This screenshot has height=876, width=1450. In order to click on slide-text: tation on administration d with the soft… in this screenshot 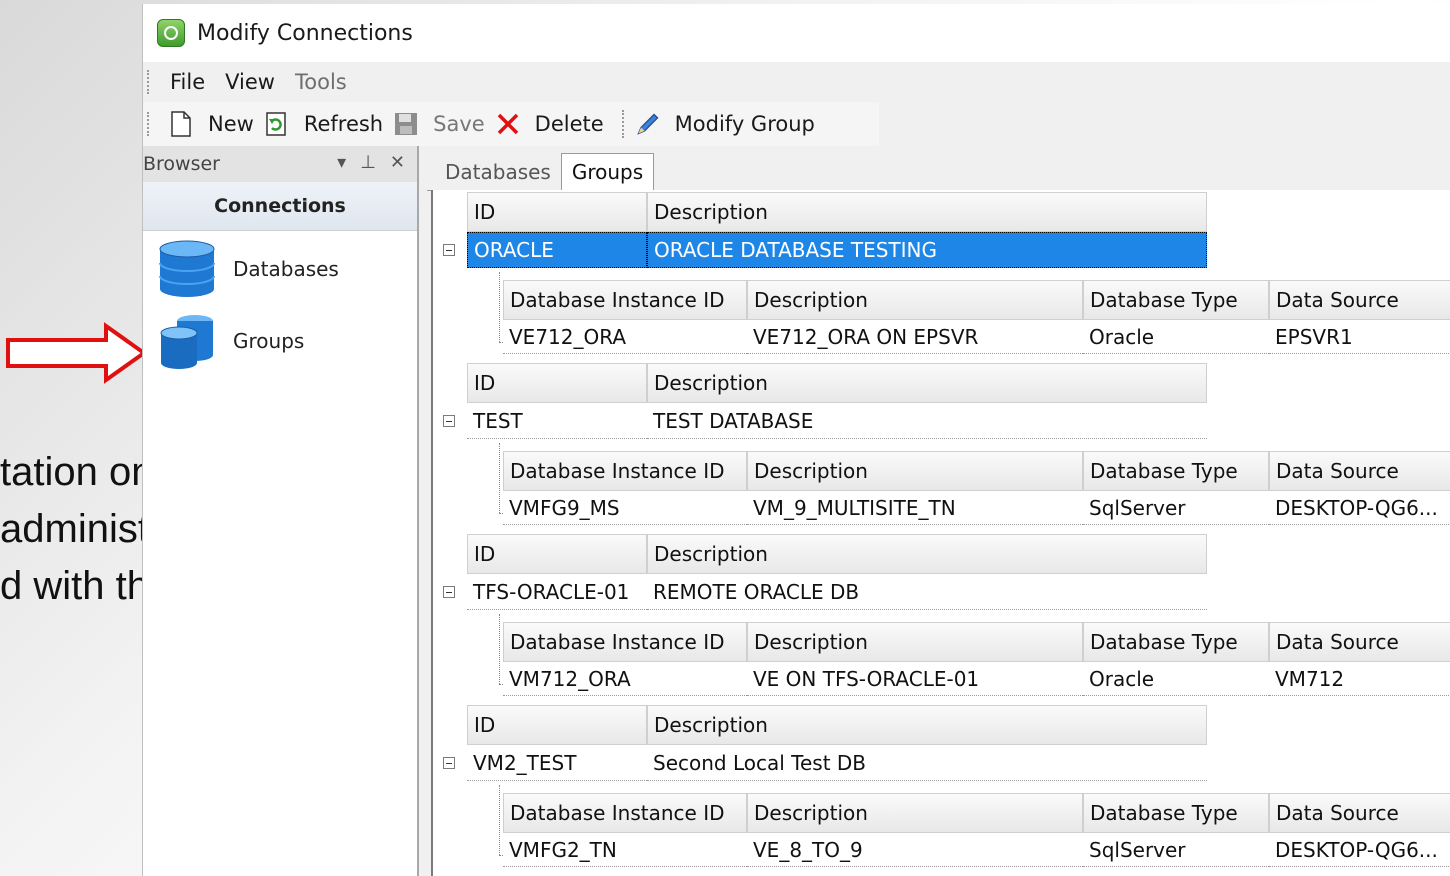, I will do `click(71, 529)`.